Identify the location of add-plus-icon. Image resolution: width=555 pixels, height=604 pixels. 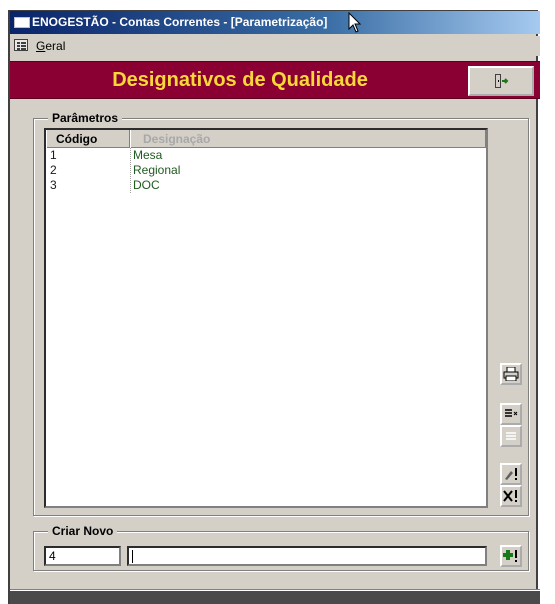
(510, 556).